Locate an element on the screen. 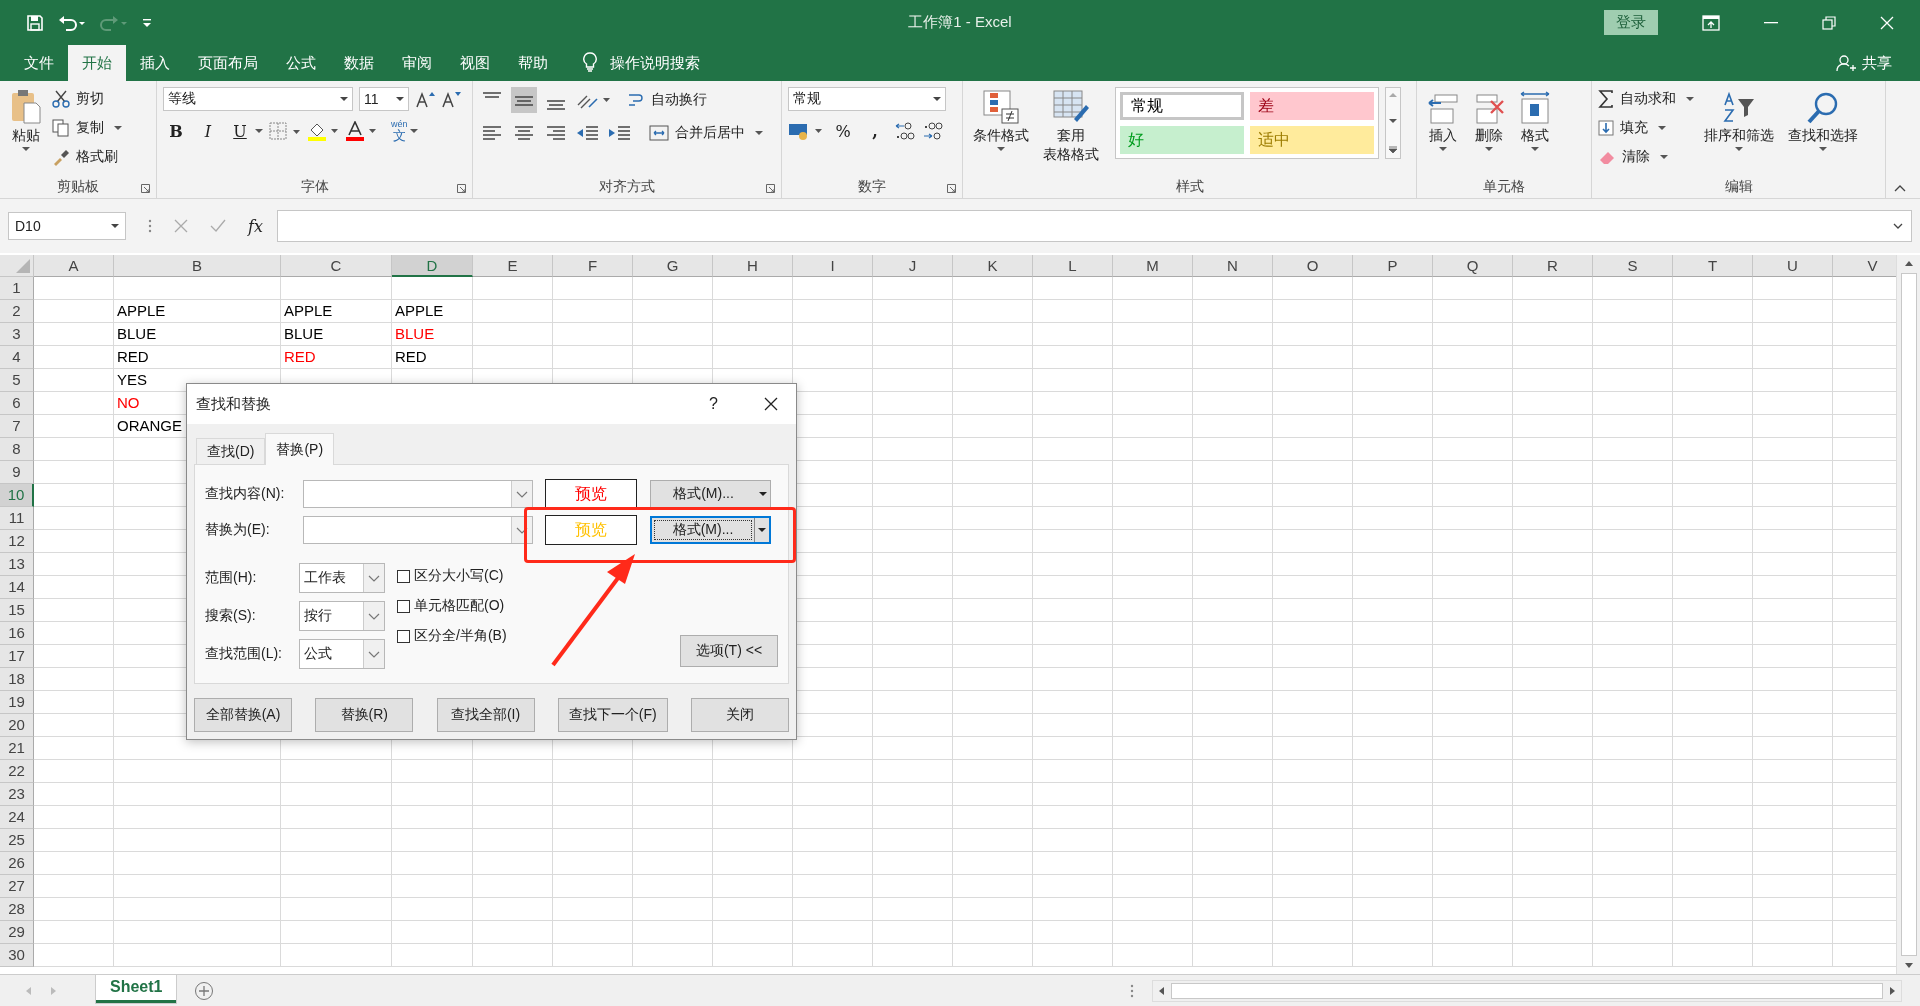 Image resolution: width=1920 pixels, height=1006 pixels. column-header: E is located at coordinates (513, 266).